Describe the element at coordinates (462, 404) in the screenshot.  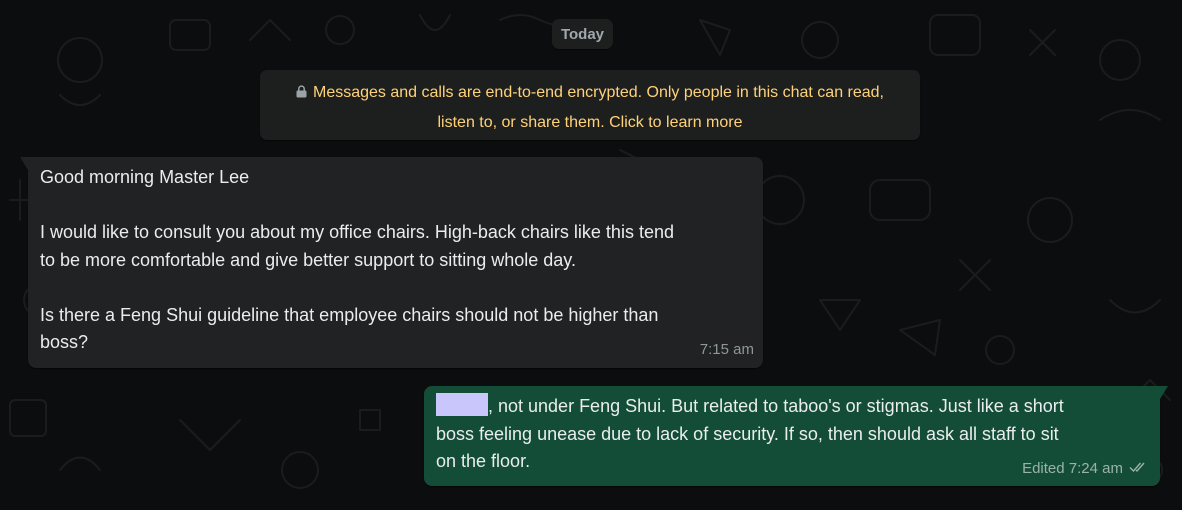
I see `redaction-block` at that location.